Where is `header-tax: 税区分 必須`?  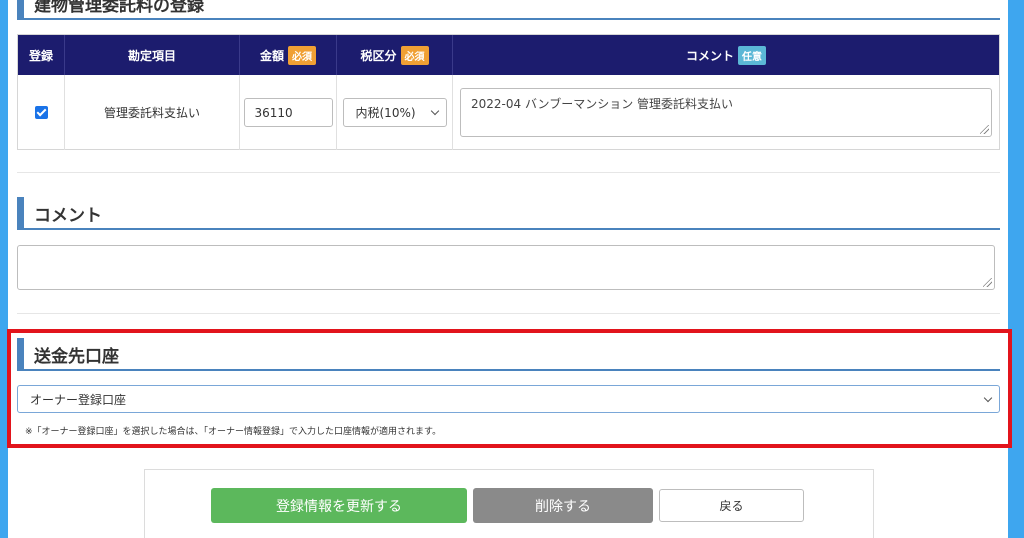
header-tax: 税区分 必須 is located at coordinates (395, 55).